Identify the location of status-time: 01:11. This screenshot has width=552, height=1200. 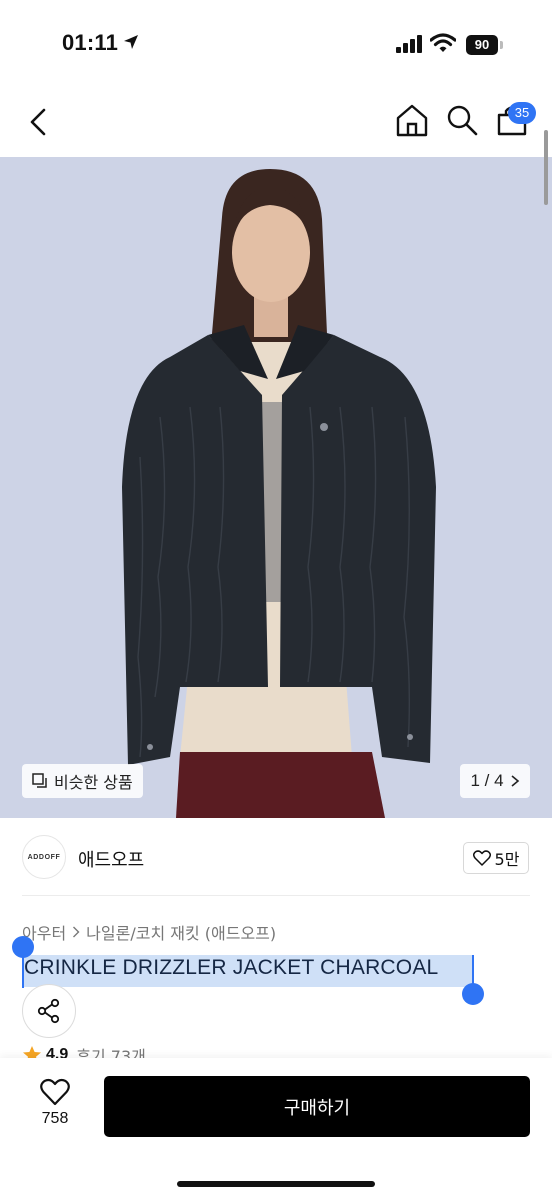
(90, 42).